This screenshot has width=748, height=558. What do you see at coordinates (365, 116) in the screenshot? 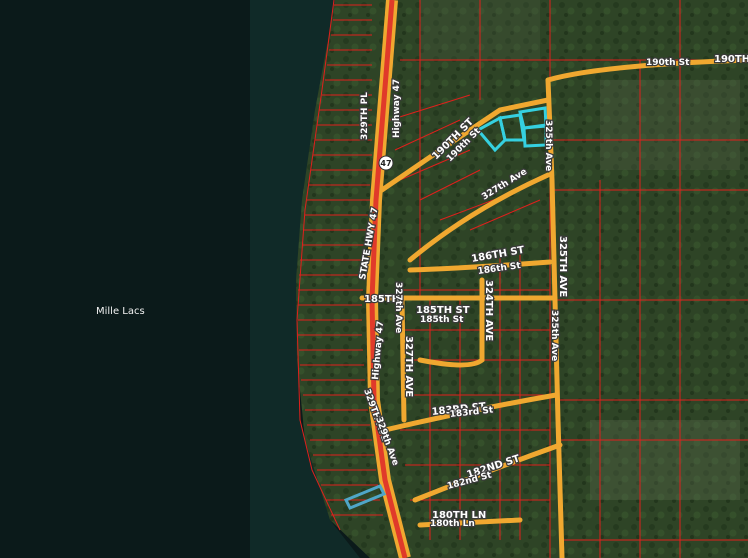
I see `label-329th-pl: 329TH PL` at bounding box center [365, 116].